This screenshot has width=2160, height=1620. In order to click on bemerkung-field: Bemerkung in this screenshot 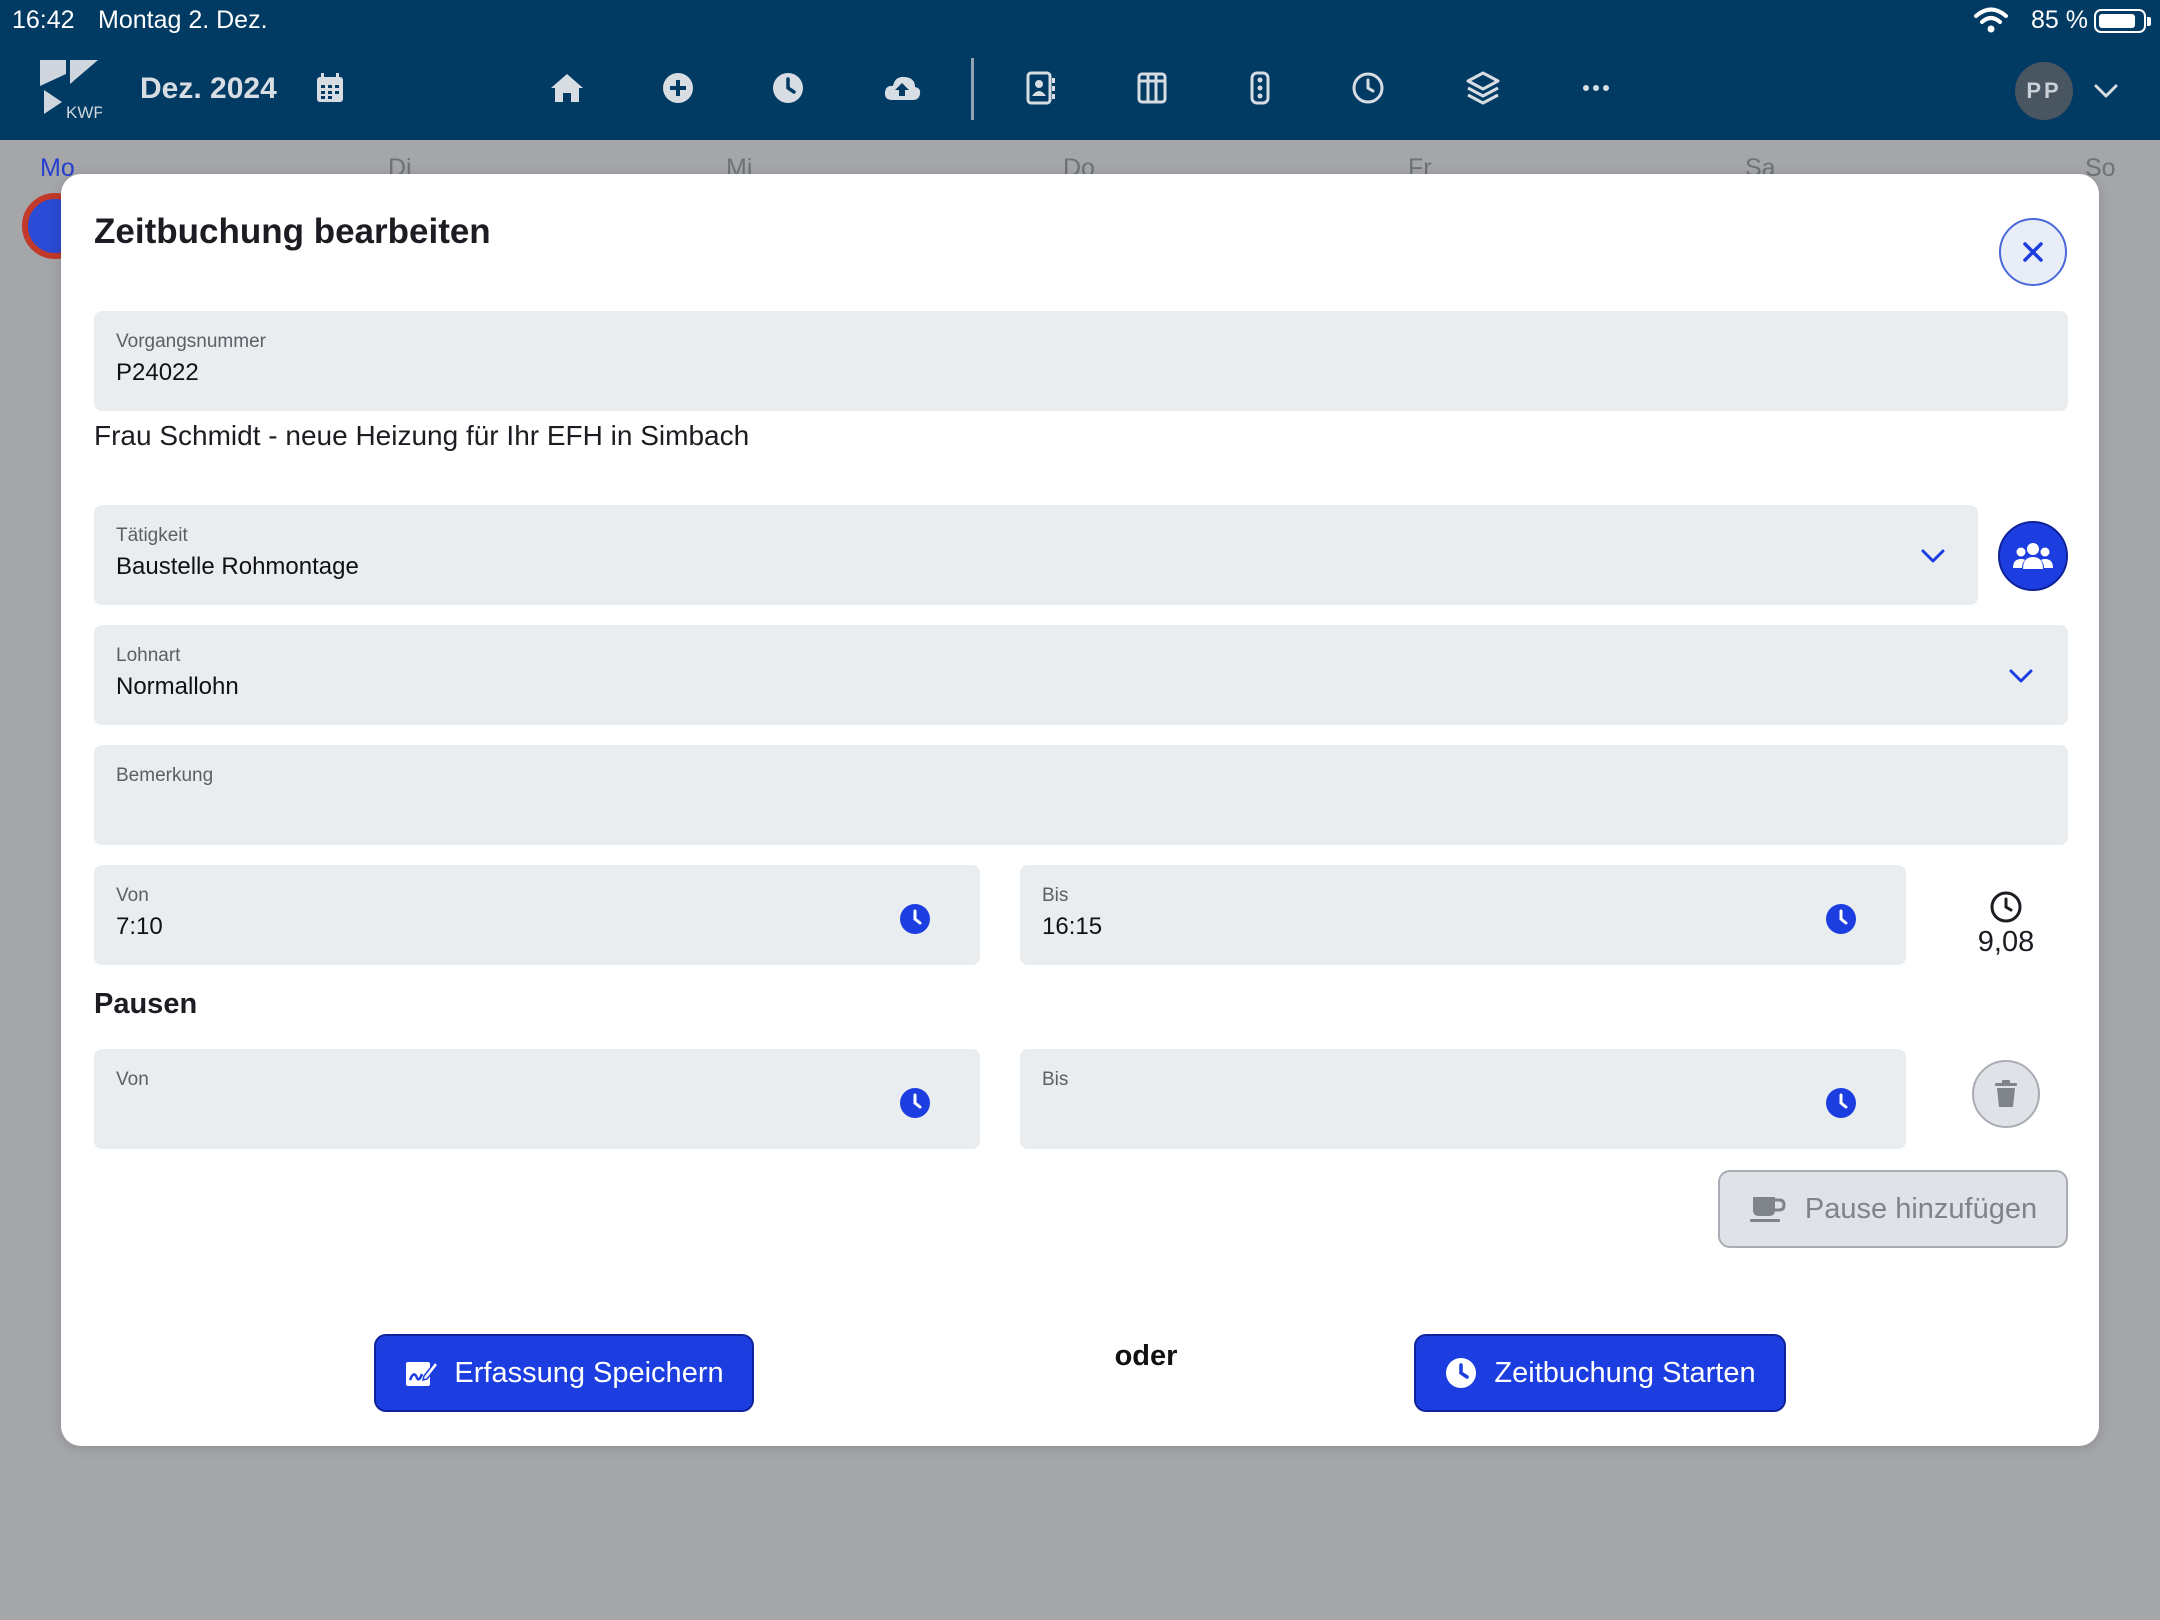, I will do `click(1081, 795)`.